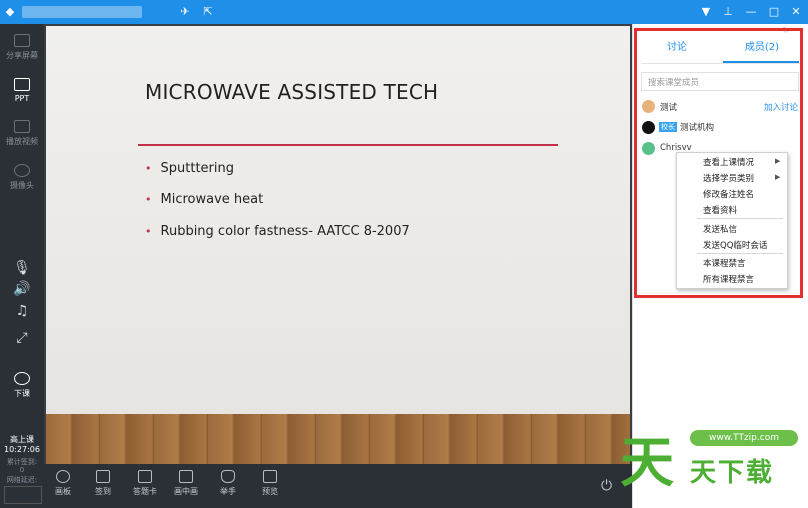 This screenshot has height=508, width=808. I want to click on end-class-button: 下课, so click(22, 385).